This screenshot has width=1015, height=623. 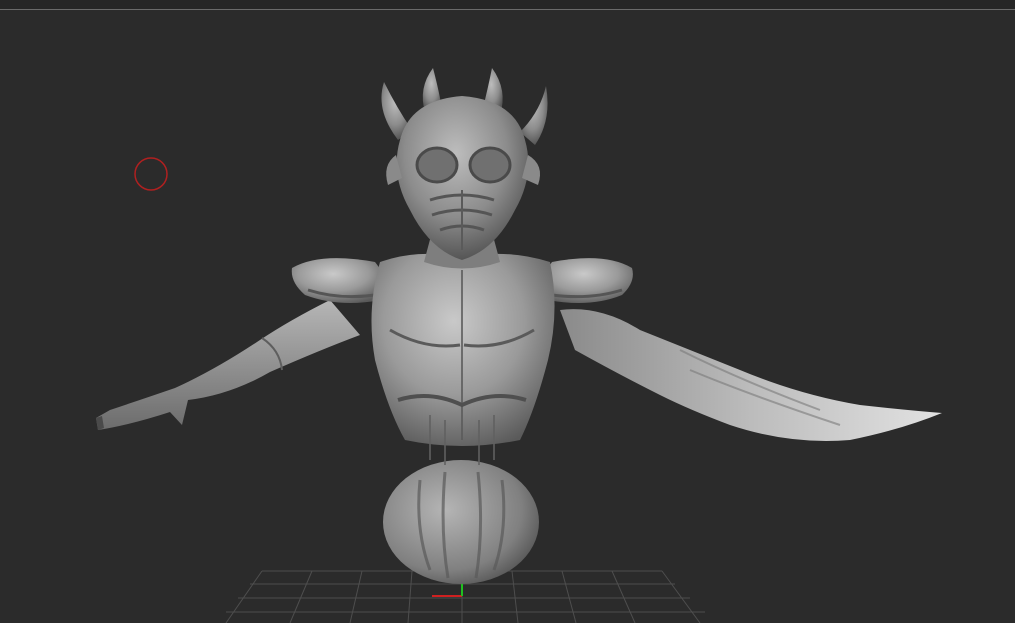 I want to click on right-eye, so click(x=490, y=165).